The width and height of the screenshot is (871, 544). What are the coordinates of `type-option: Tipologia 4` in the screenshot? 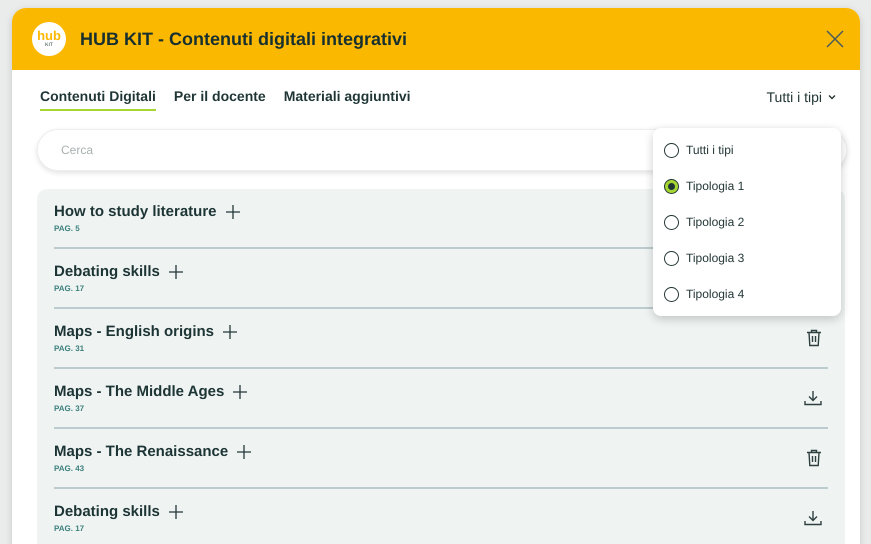 It's located at (747, 294).